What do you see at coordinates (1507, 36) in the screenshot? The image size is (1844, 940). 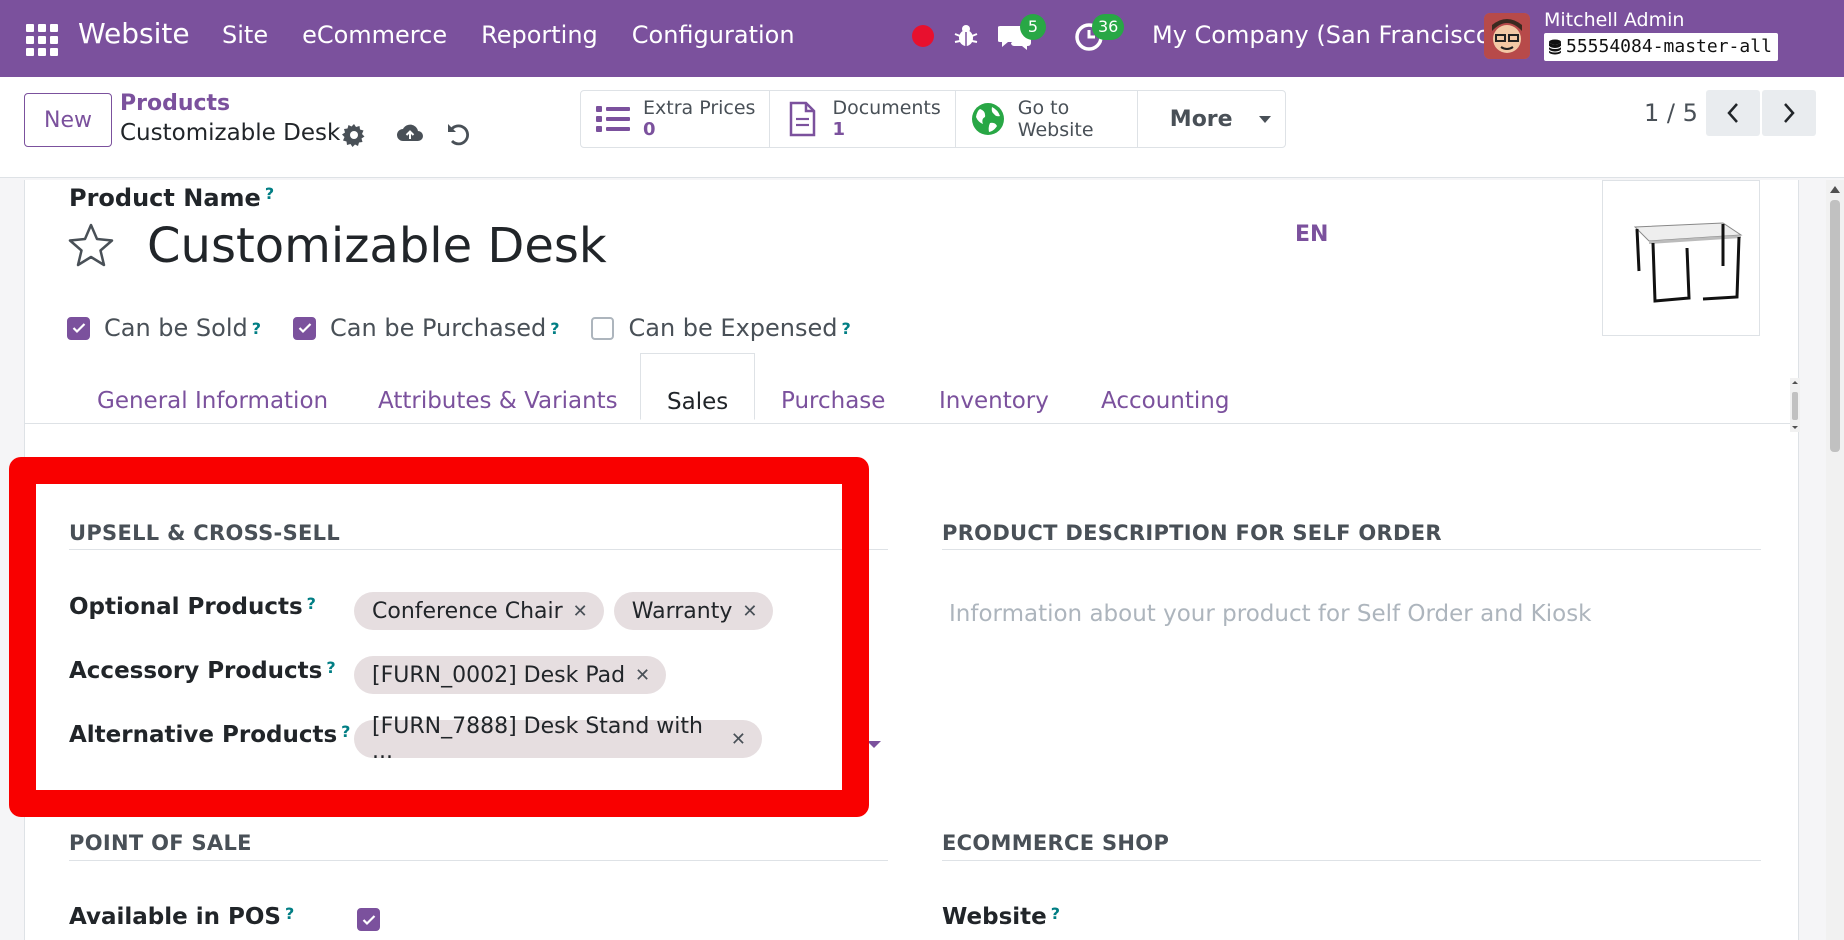 I see `user-avatar` at bounding box center [1507, 36].